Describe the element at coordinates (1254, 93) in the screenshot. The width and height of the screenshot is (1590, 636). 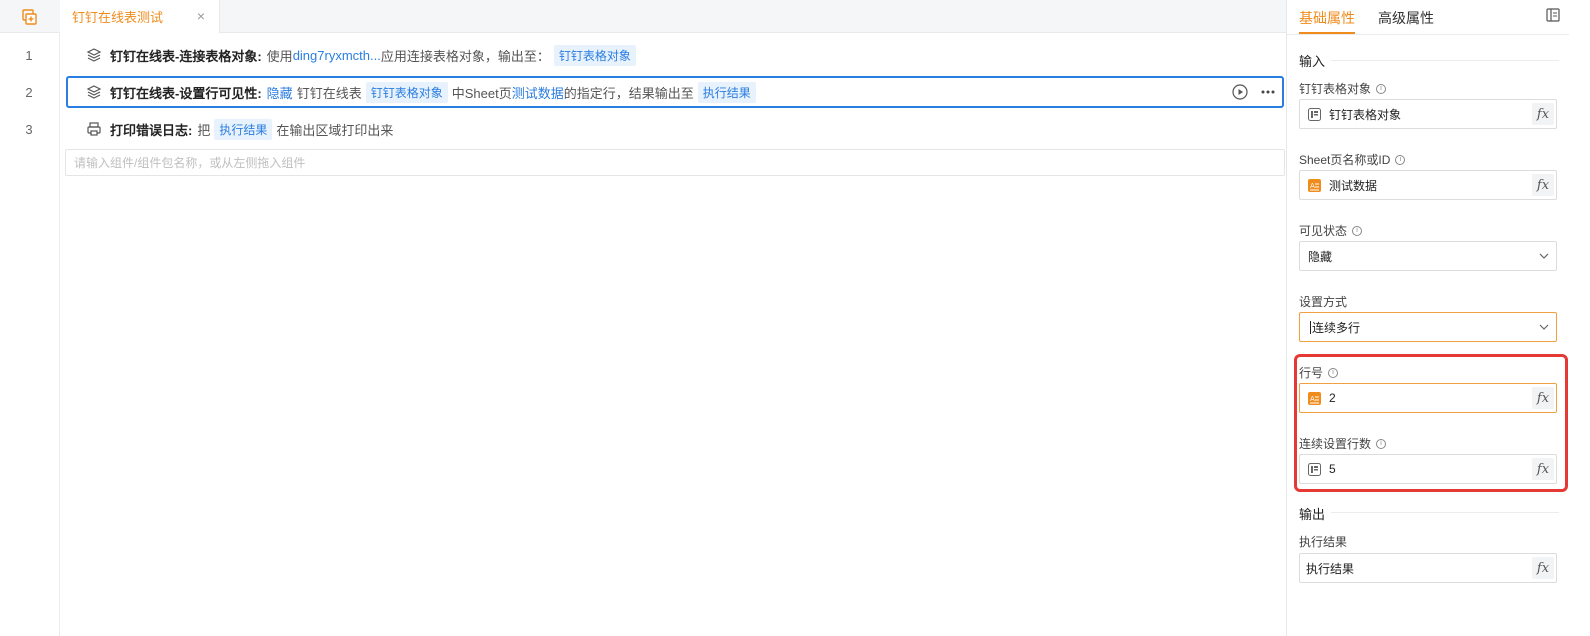
I see `step-actions` at that location.